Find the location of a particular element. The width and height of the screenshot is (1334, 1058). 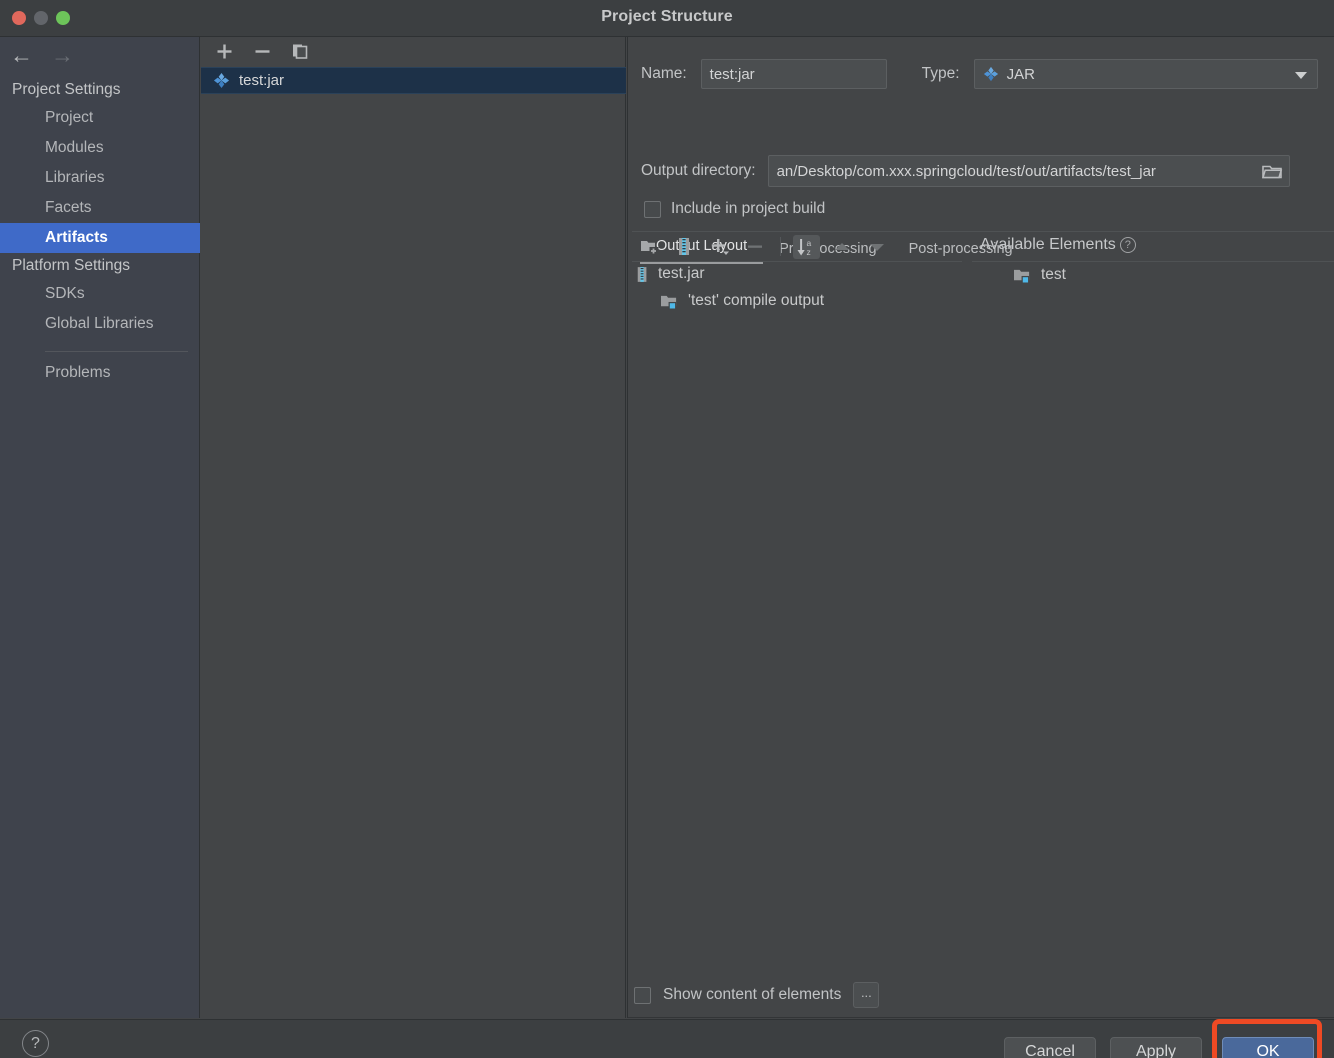

artifact-list-toolbar is located at coordinates (413, 51).